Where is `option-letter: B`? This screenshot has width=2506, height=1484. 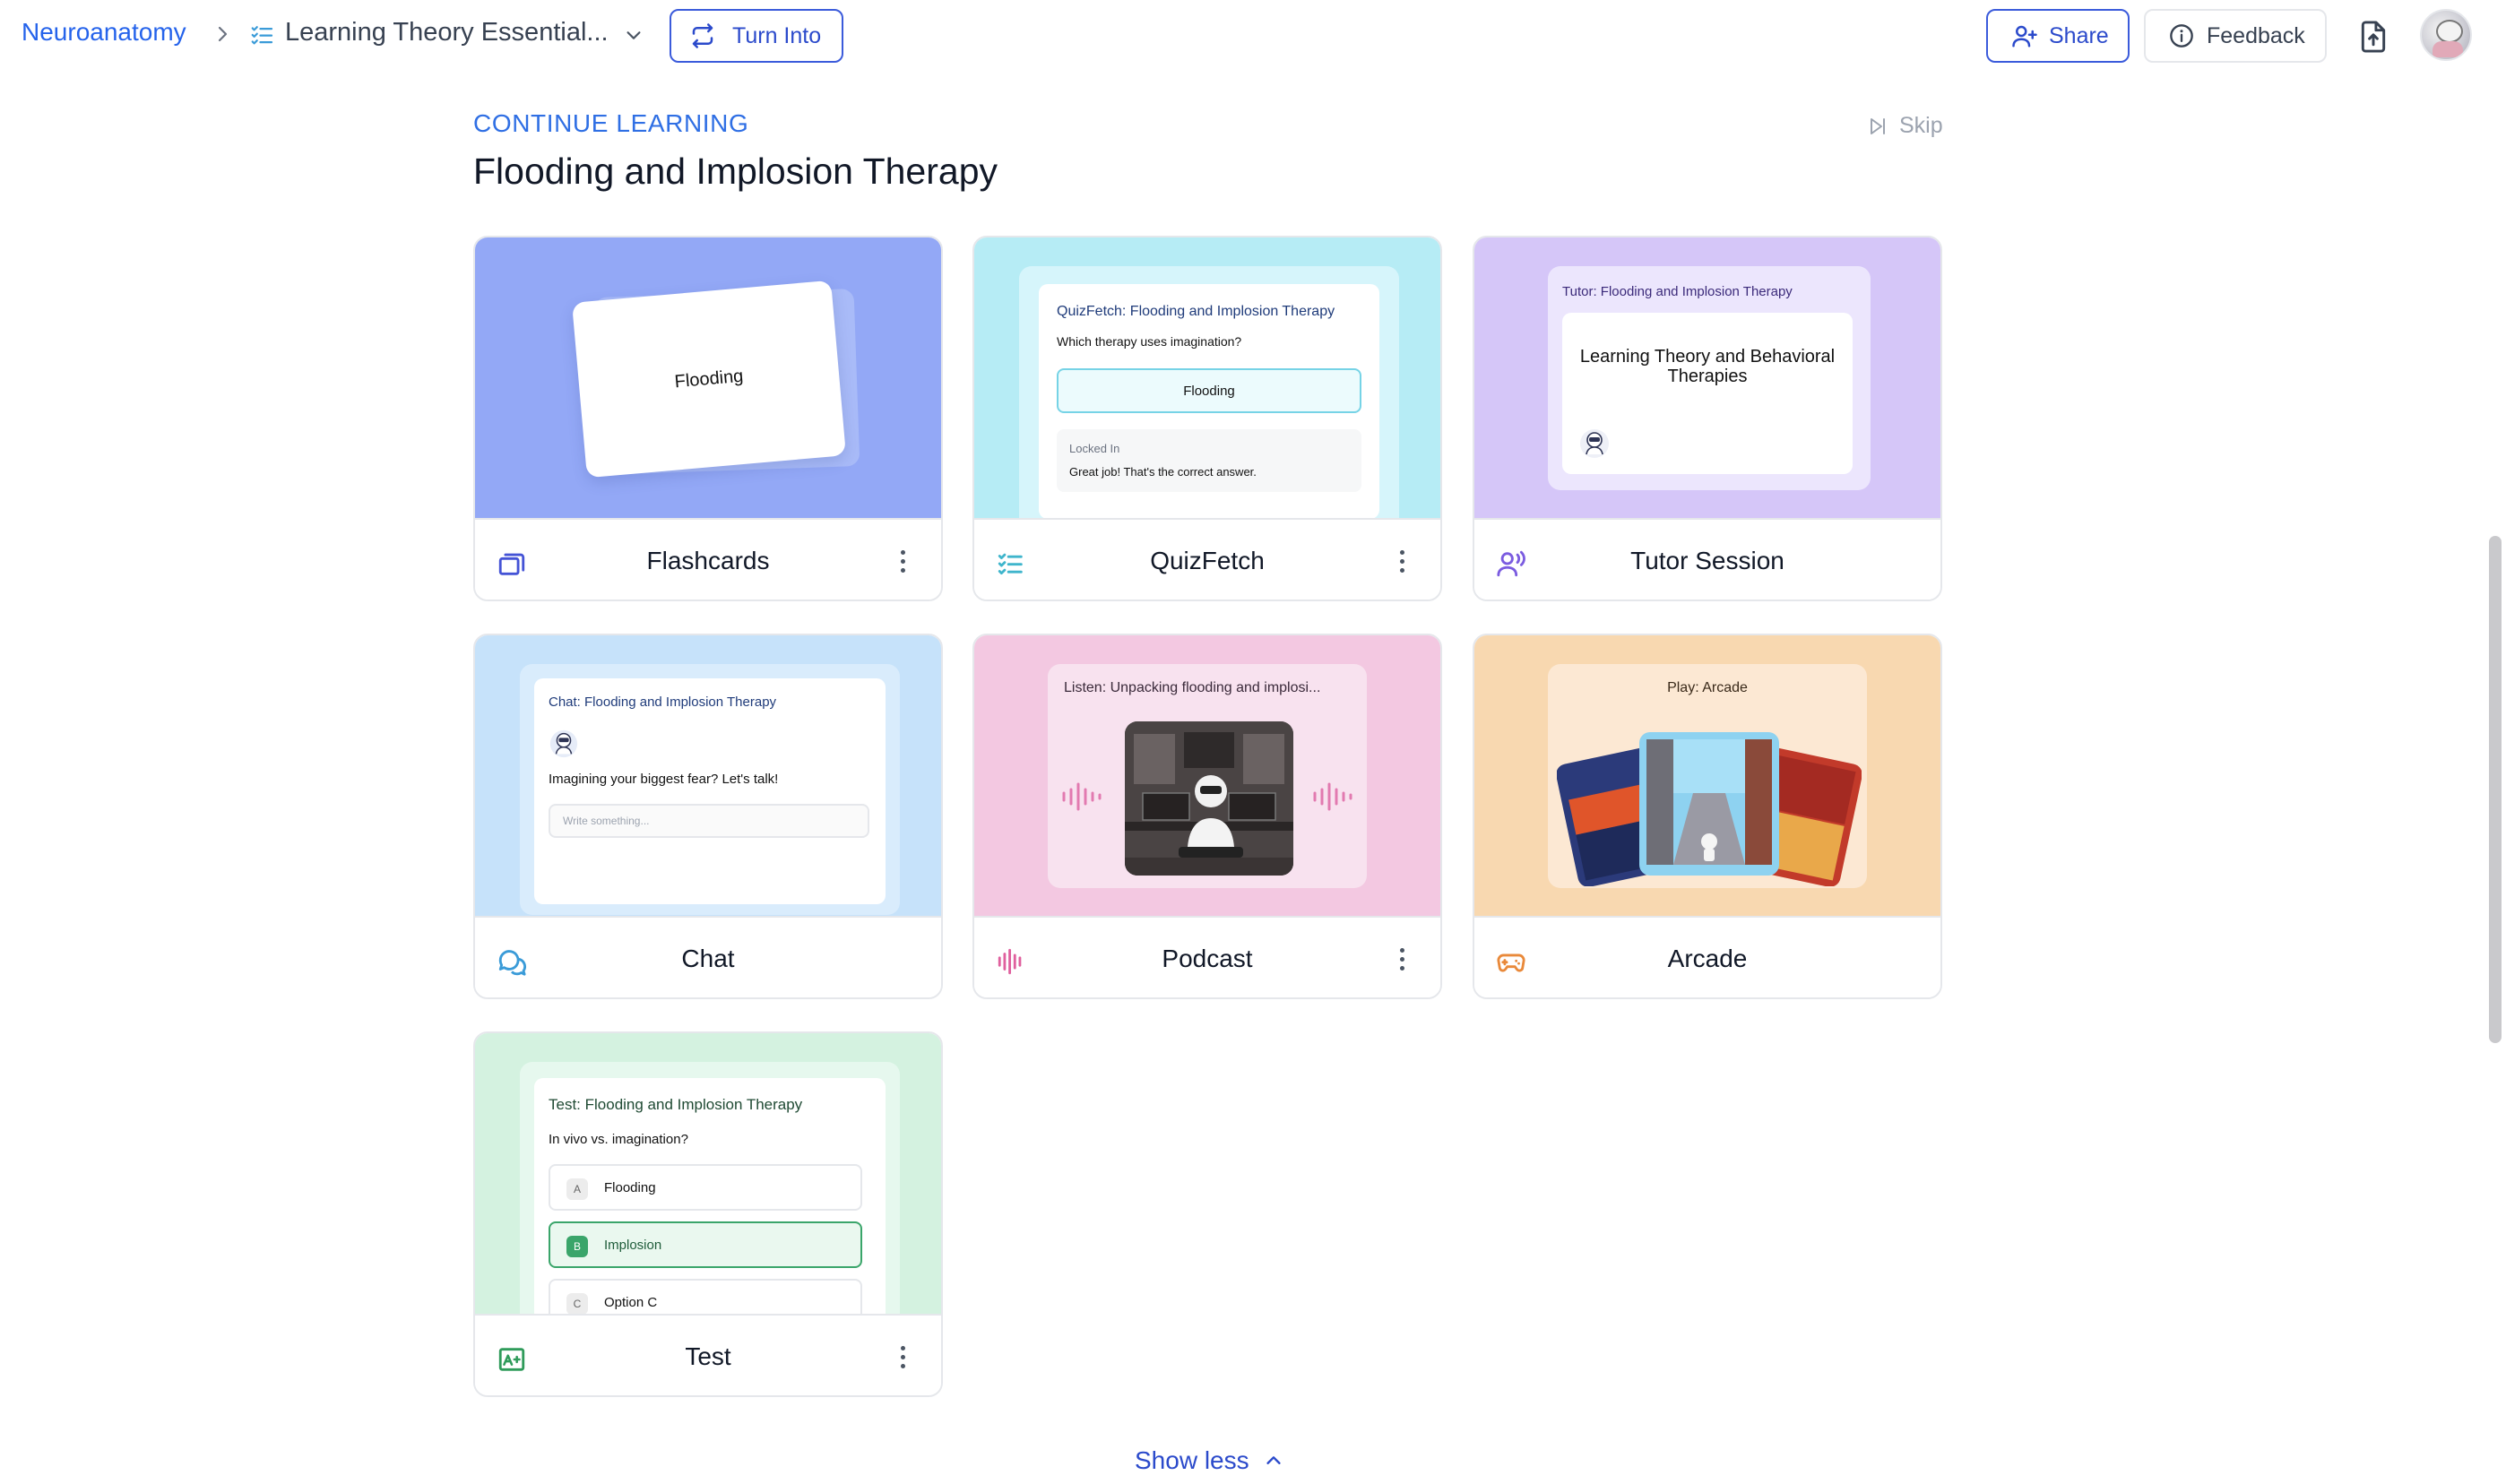
option-letter: B is located at coordinates (577, 1246).